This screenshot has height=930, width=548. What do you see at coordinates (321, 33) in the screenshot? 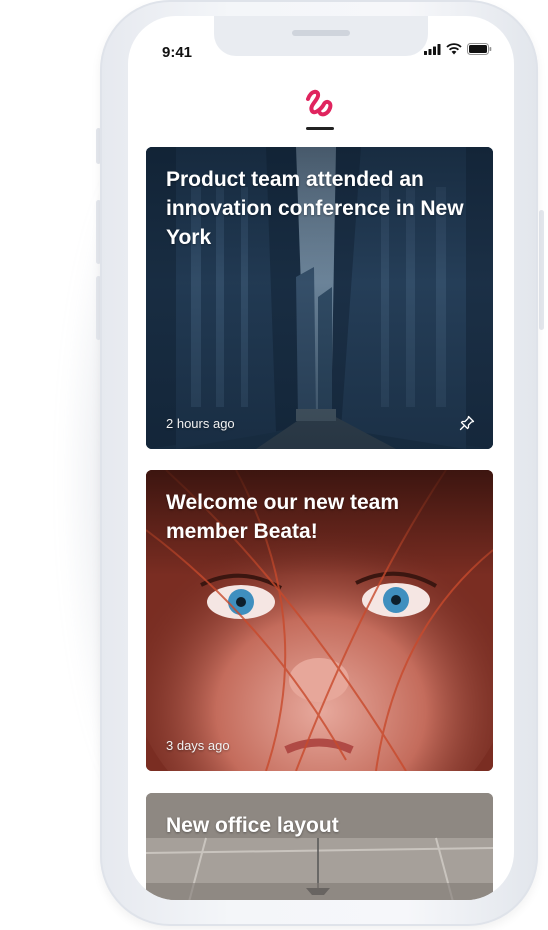
I see `speaker-grille` at bounding box center [321, 33].